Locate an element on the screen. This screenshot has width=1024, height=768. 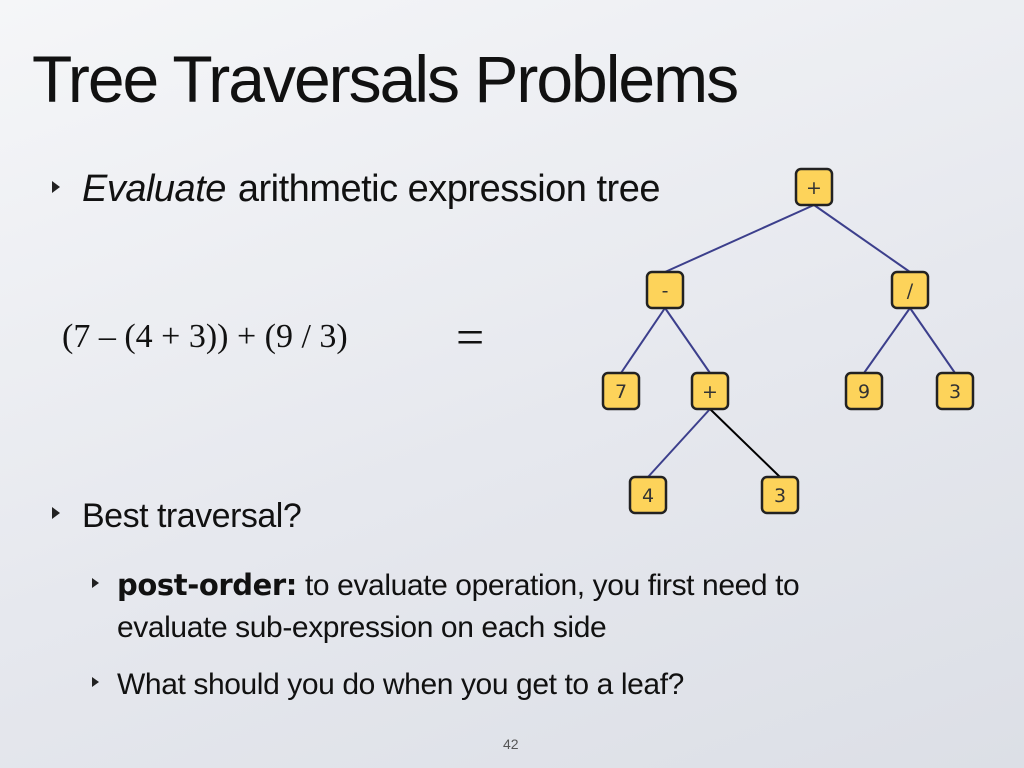
tree-edge-root-minus is located at coordinates (739, 238).